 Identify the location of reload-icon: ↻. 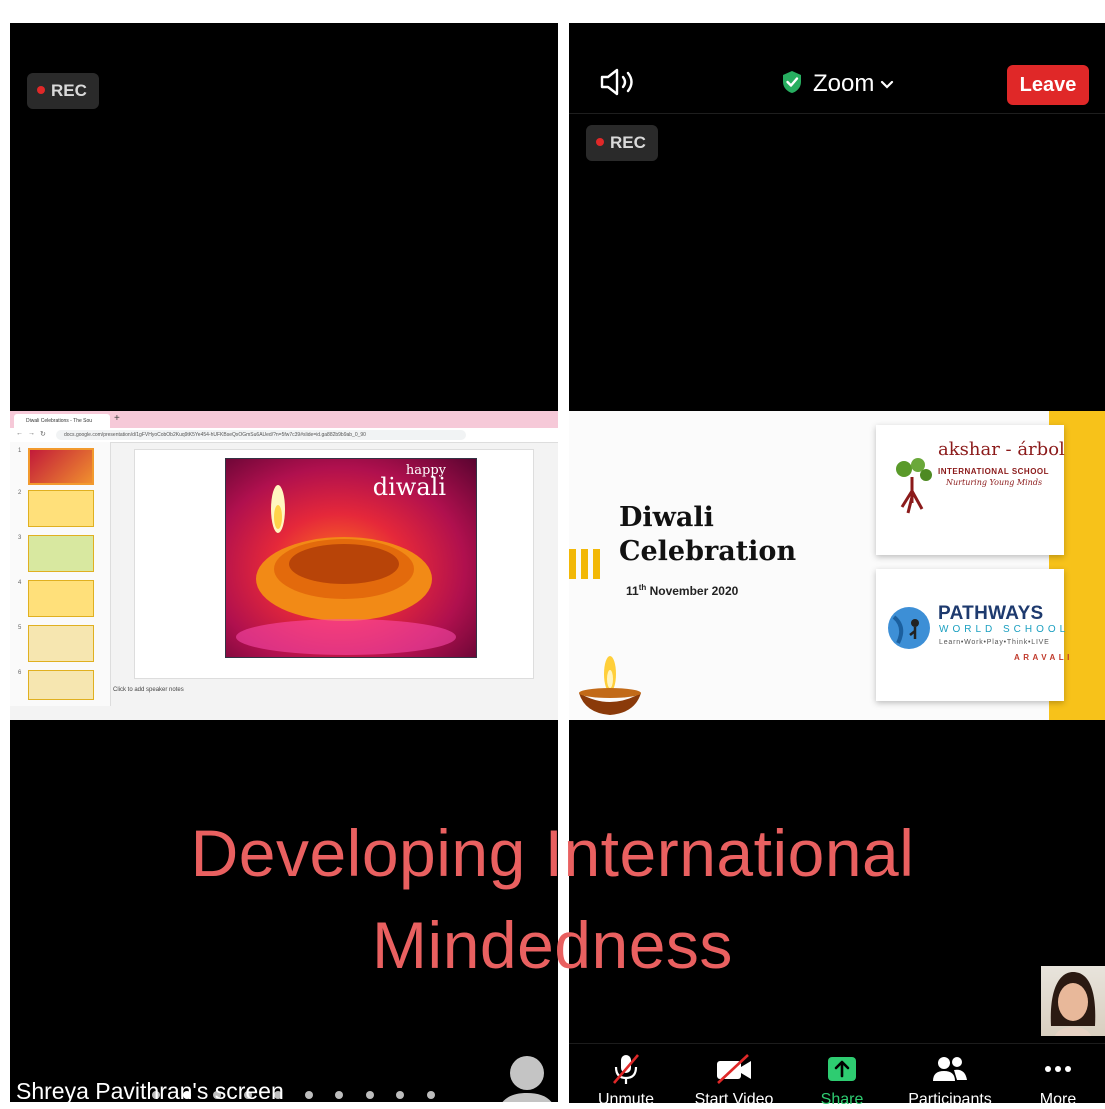
(43, 434).